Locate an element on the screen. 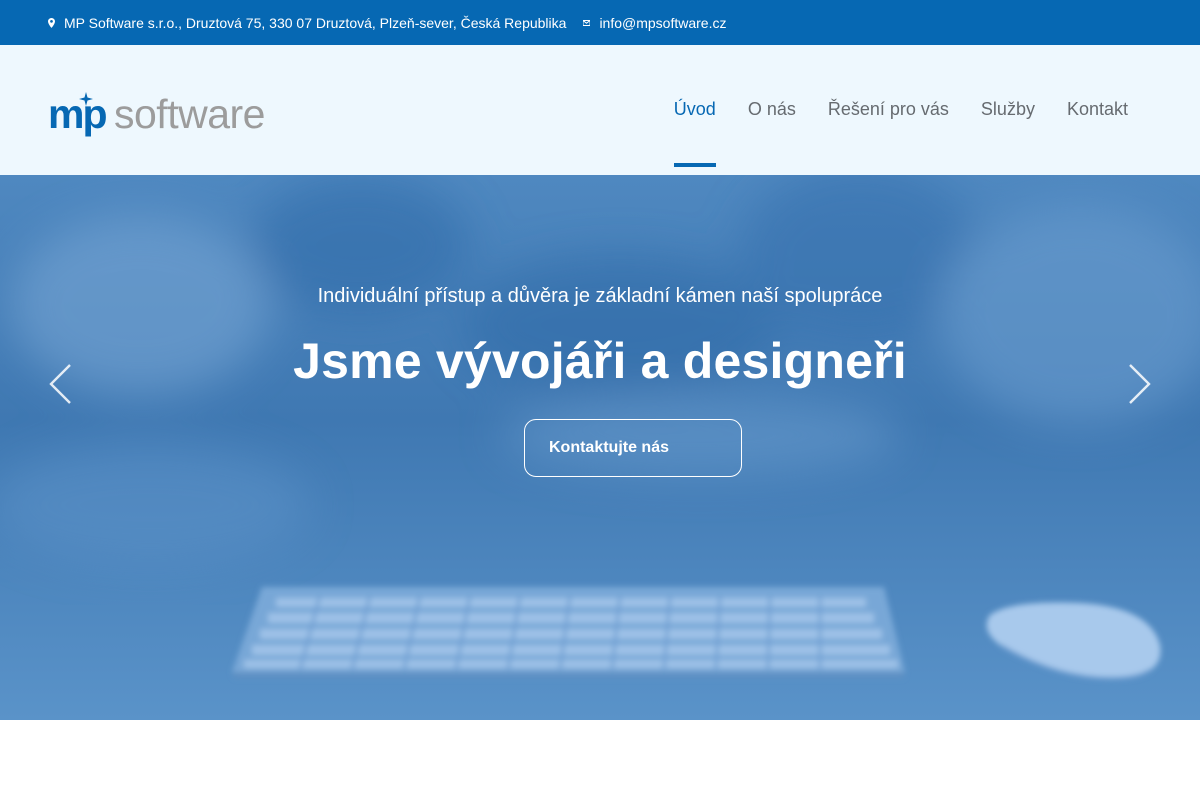 The image size is (1200, 800). nav-item-reseni-pro-vas: Řešení pro vás is located at coordinates (888, 110).